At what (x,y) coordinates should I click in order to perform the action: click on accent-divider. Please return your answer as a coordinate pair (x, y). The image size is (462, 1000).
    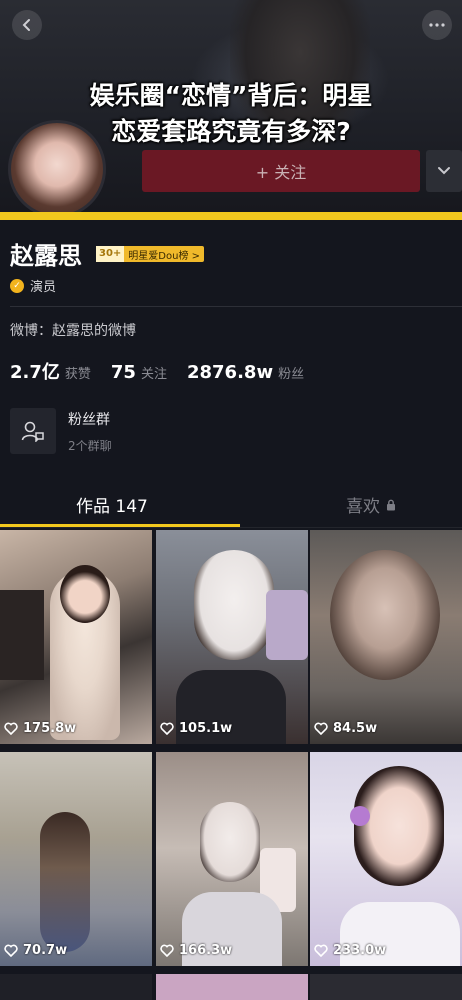
    Looking at the image, I should click on (231, 216).